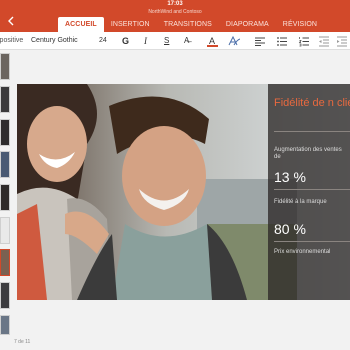 This screenshot has height=350, width=350. Describe the element at coordinates (302, 252) in the screenshot. I see `stat-label: Prix environnemental` at that location.